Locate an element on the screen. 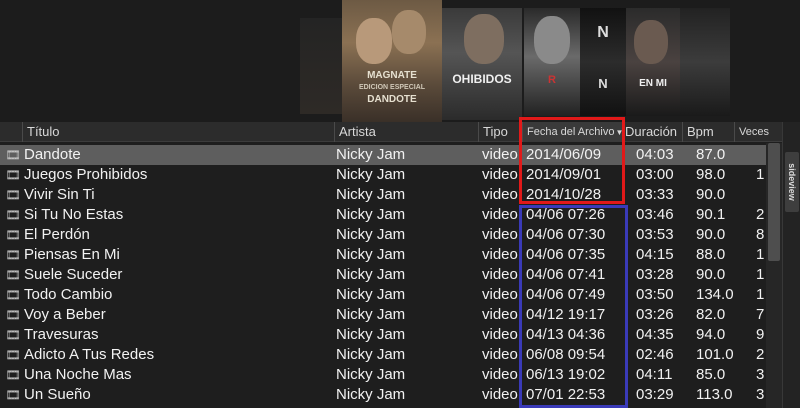  cover-text: EDICION ESPECIAL is located at coordinates (392, 87).